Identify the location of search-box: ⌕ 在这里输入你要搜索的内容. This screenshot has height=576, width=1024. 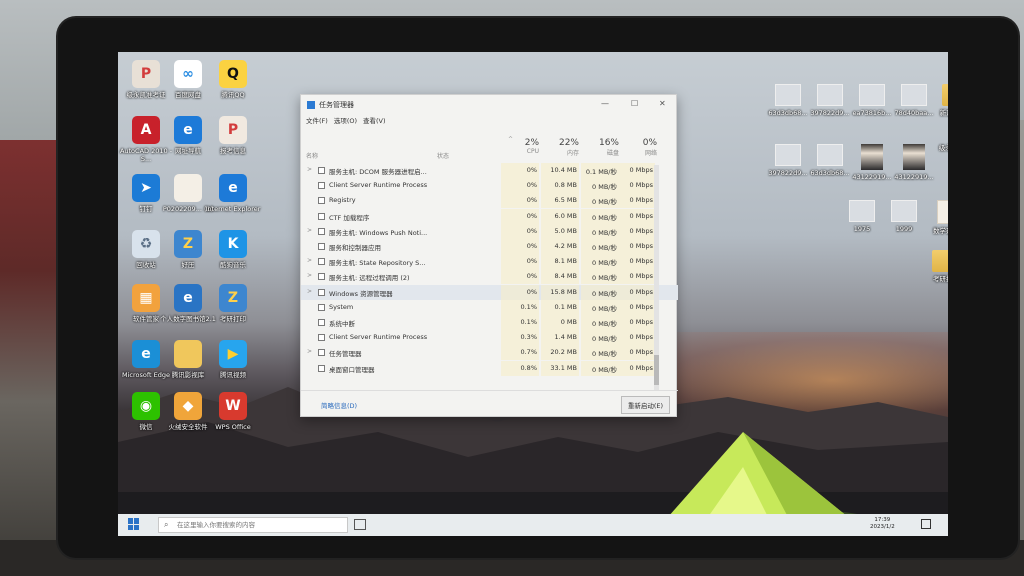
(253, 525).